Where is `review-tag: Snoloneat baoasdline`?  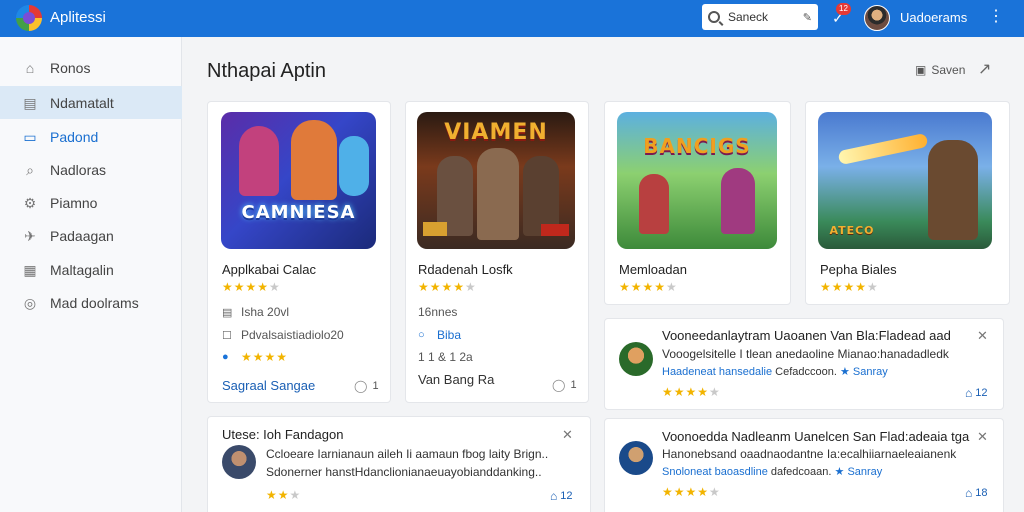 review-tag: Snoloneat baoasdline is located at coordinates (715, 472).